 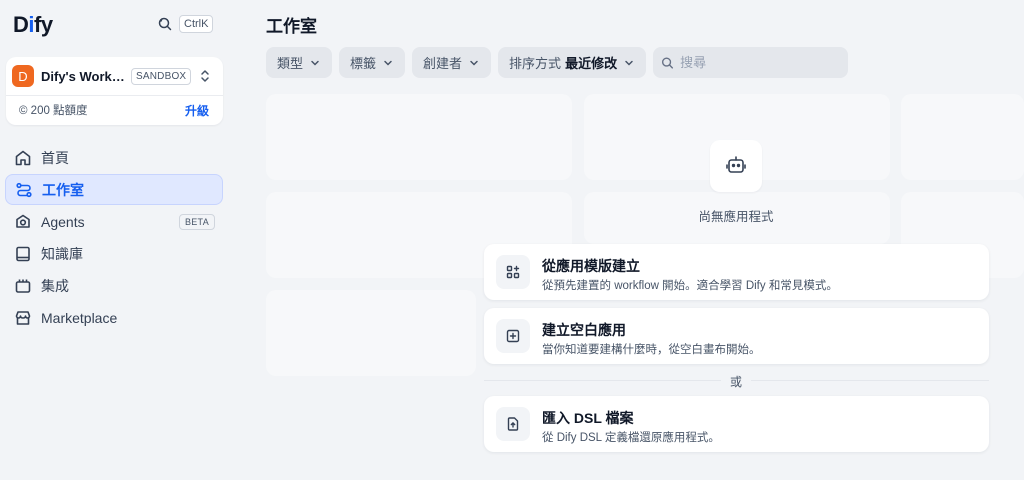 I want to click on search-cycle-icon, so click(x=165, y=24).